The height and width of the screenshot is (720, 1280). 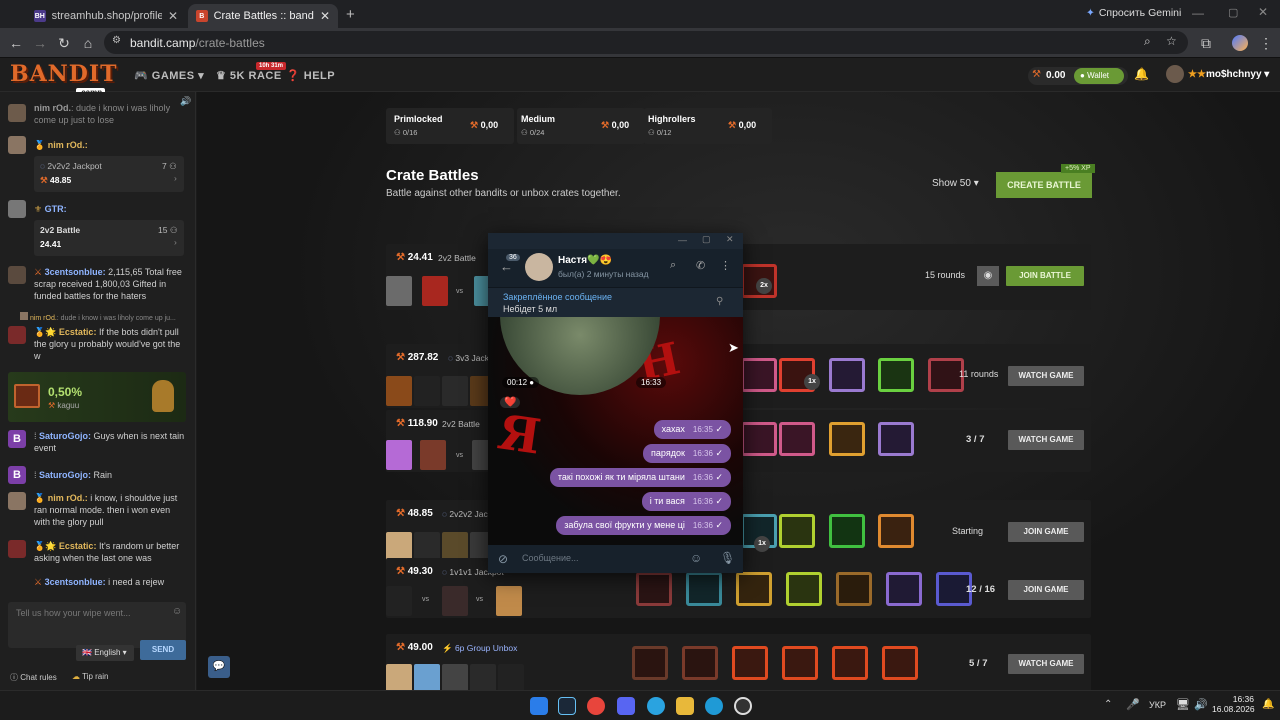 What do you see at coordinates (719, 301) in the screenshot?
I see `pin-list-icon: ⚲` at bounding box center [719, 301].